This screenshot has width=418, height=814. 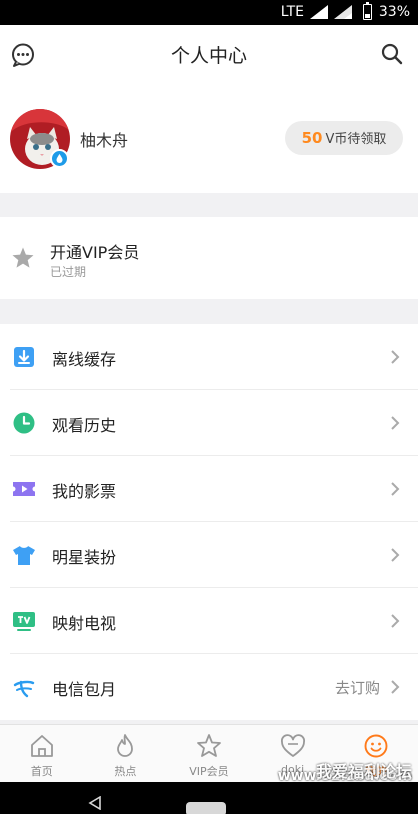 I want to click on menu-item-cast-tv: 映射电视, so click(x=209, y=621).